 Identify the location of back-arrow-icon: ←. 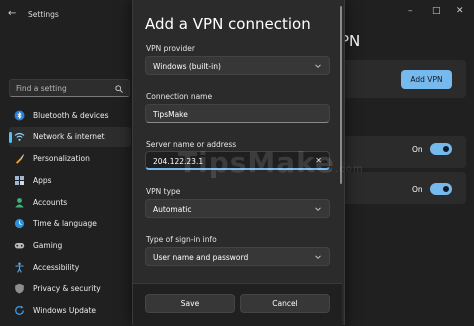
(12, 13).